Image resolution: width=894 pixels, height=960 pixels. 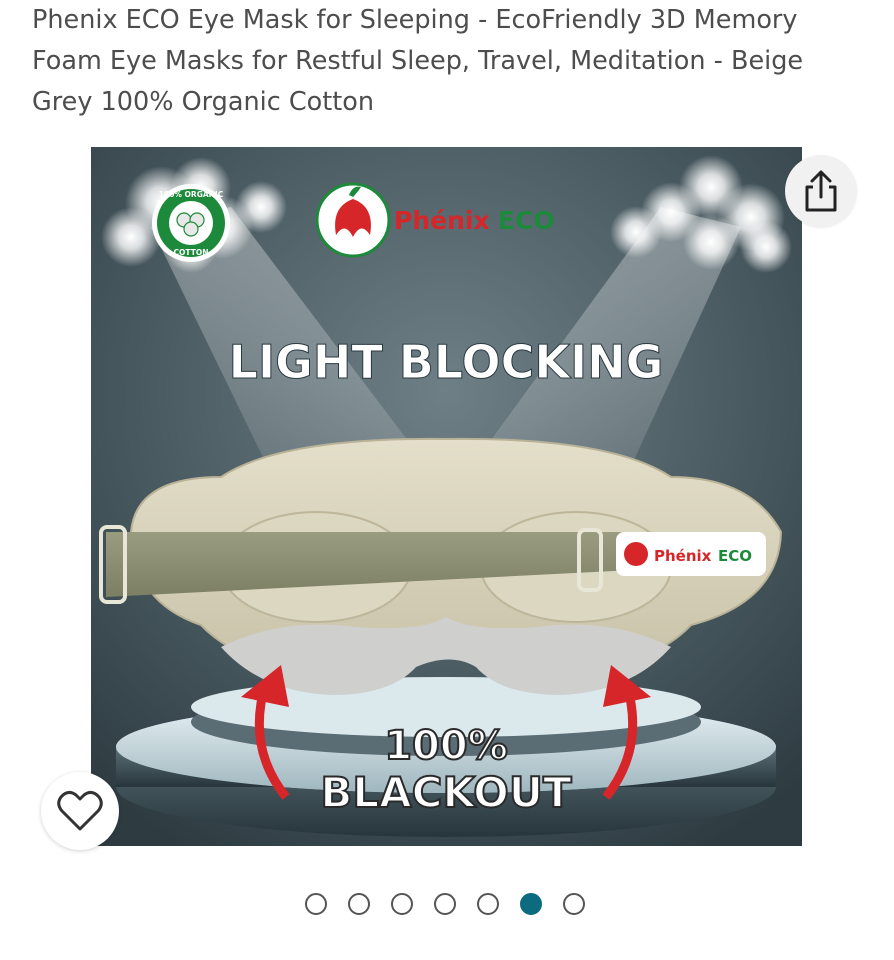 What do you see at coordinates (735, 556) in the screenshot?
I see `strap-tag-right: ECO` at bounding box center [735, 556].